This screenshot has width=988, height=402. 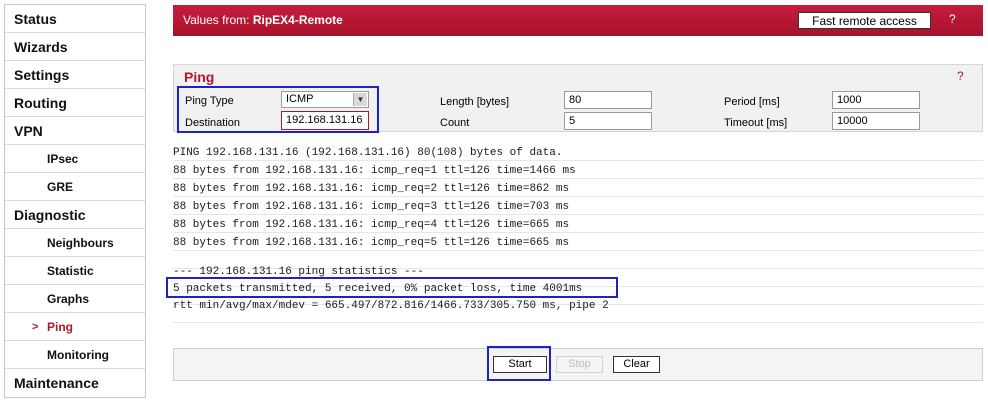 What do you see at coordinates (876, 100) in the screenshot?
I see `period-input` at bounding box center [876, 100].